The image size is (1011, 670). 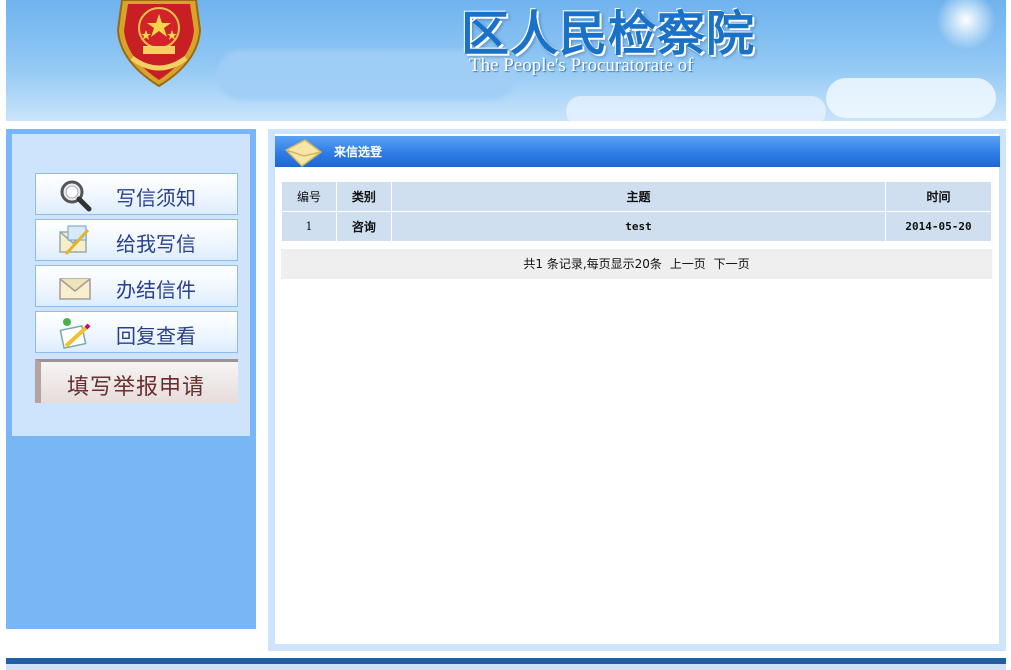 What do you see at coordinates (966, 25) in the screenshot?
I see `banner-glare` at bounding box center [966, 25].